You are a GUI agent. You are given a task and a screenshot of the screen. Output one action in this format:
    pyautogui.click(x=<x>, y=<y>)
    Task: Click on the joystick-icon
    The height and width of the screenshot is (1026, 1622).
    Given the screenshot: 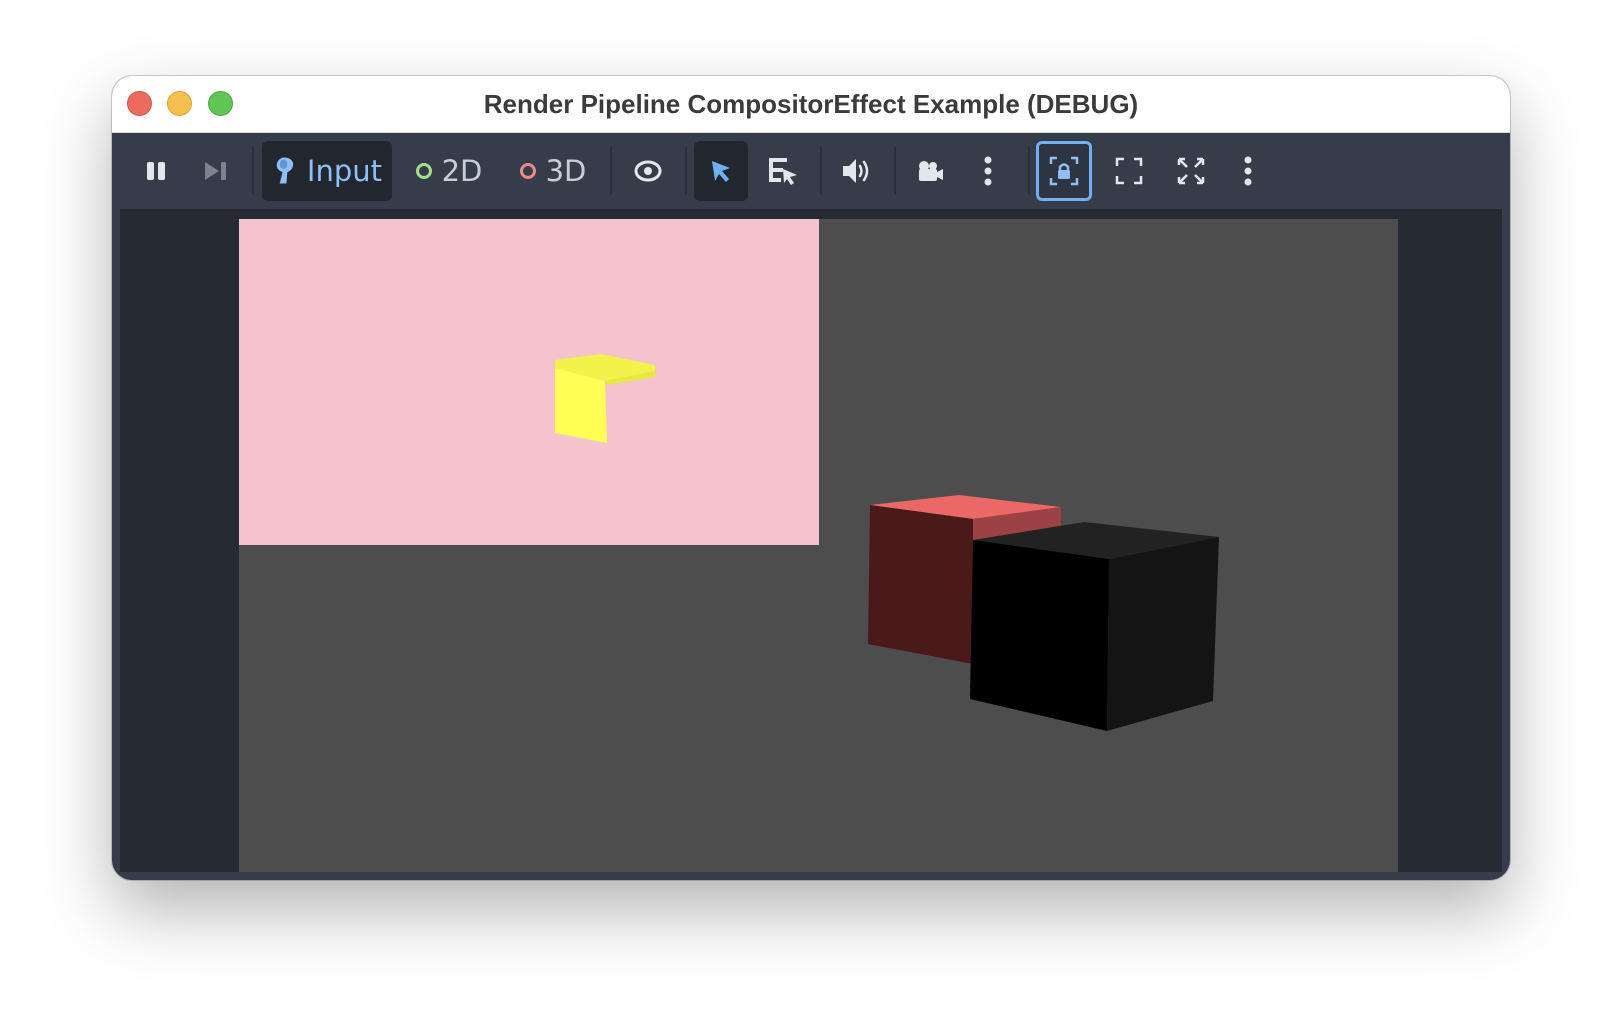 What is the action you would take?
    pyautogui.click(x=285, y=170)
    